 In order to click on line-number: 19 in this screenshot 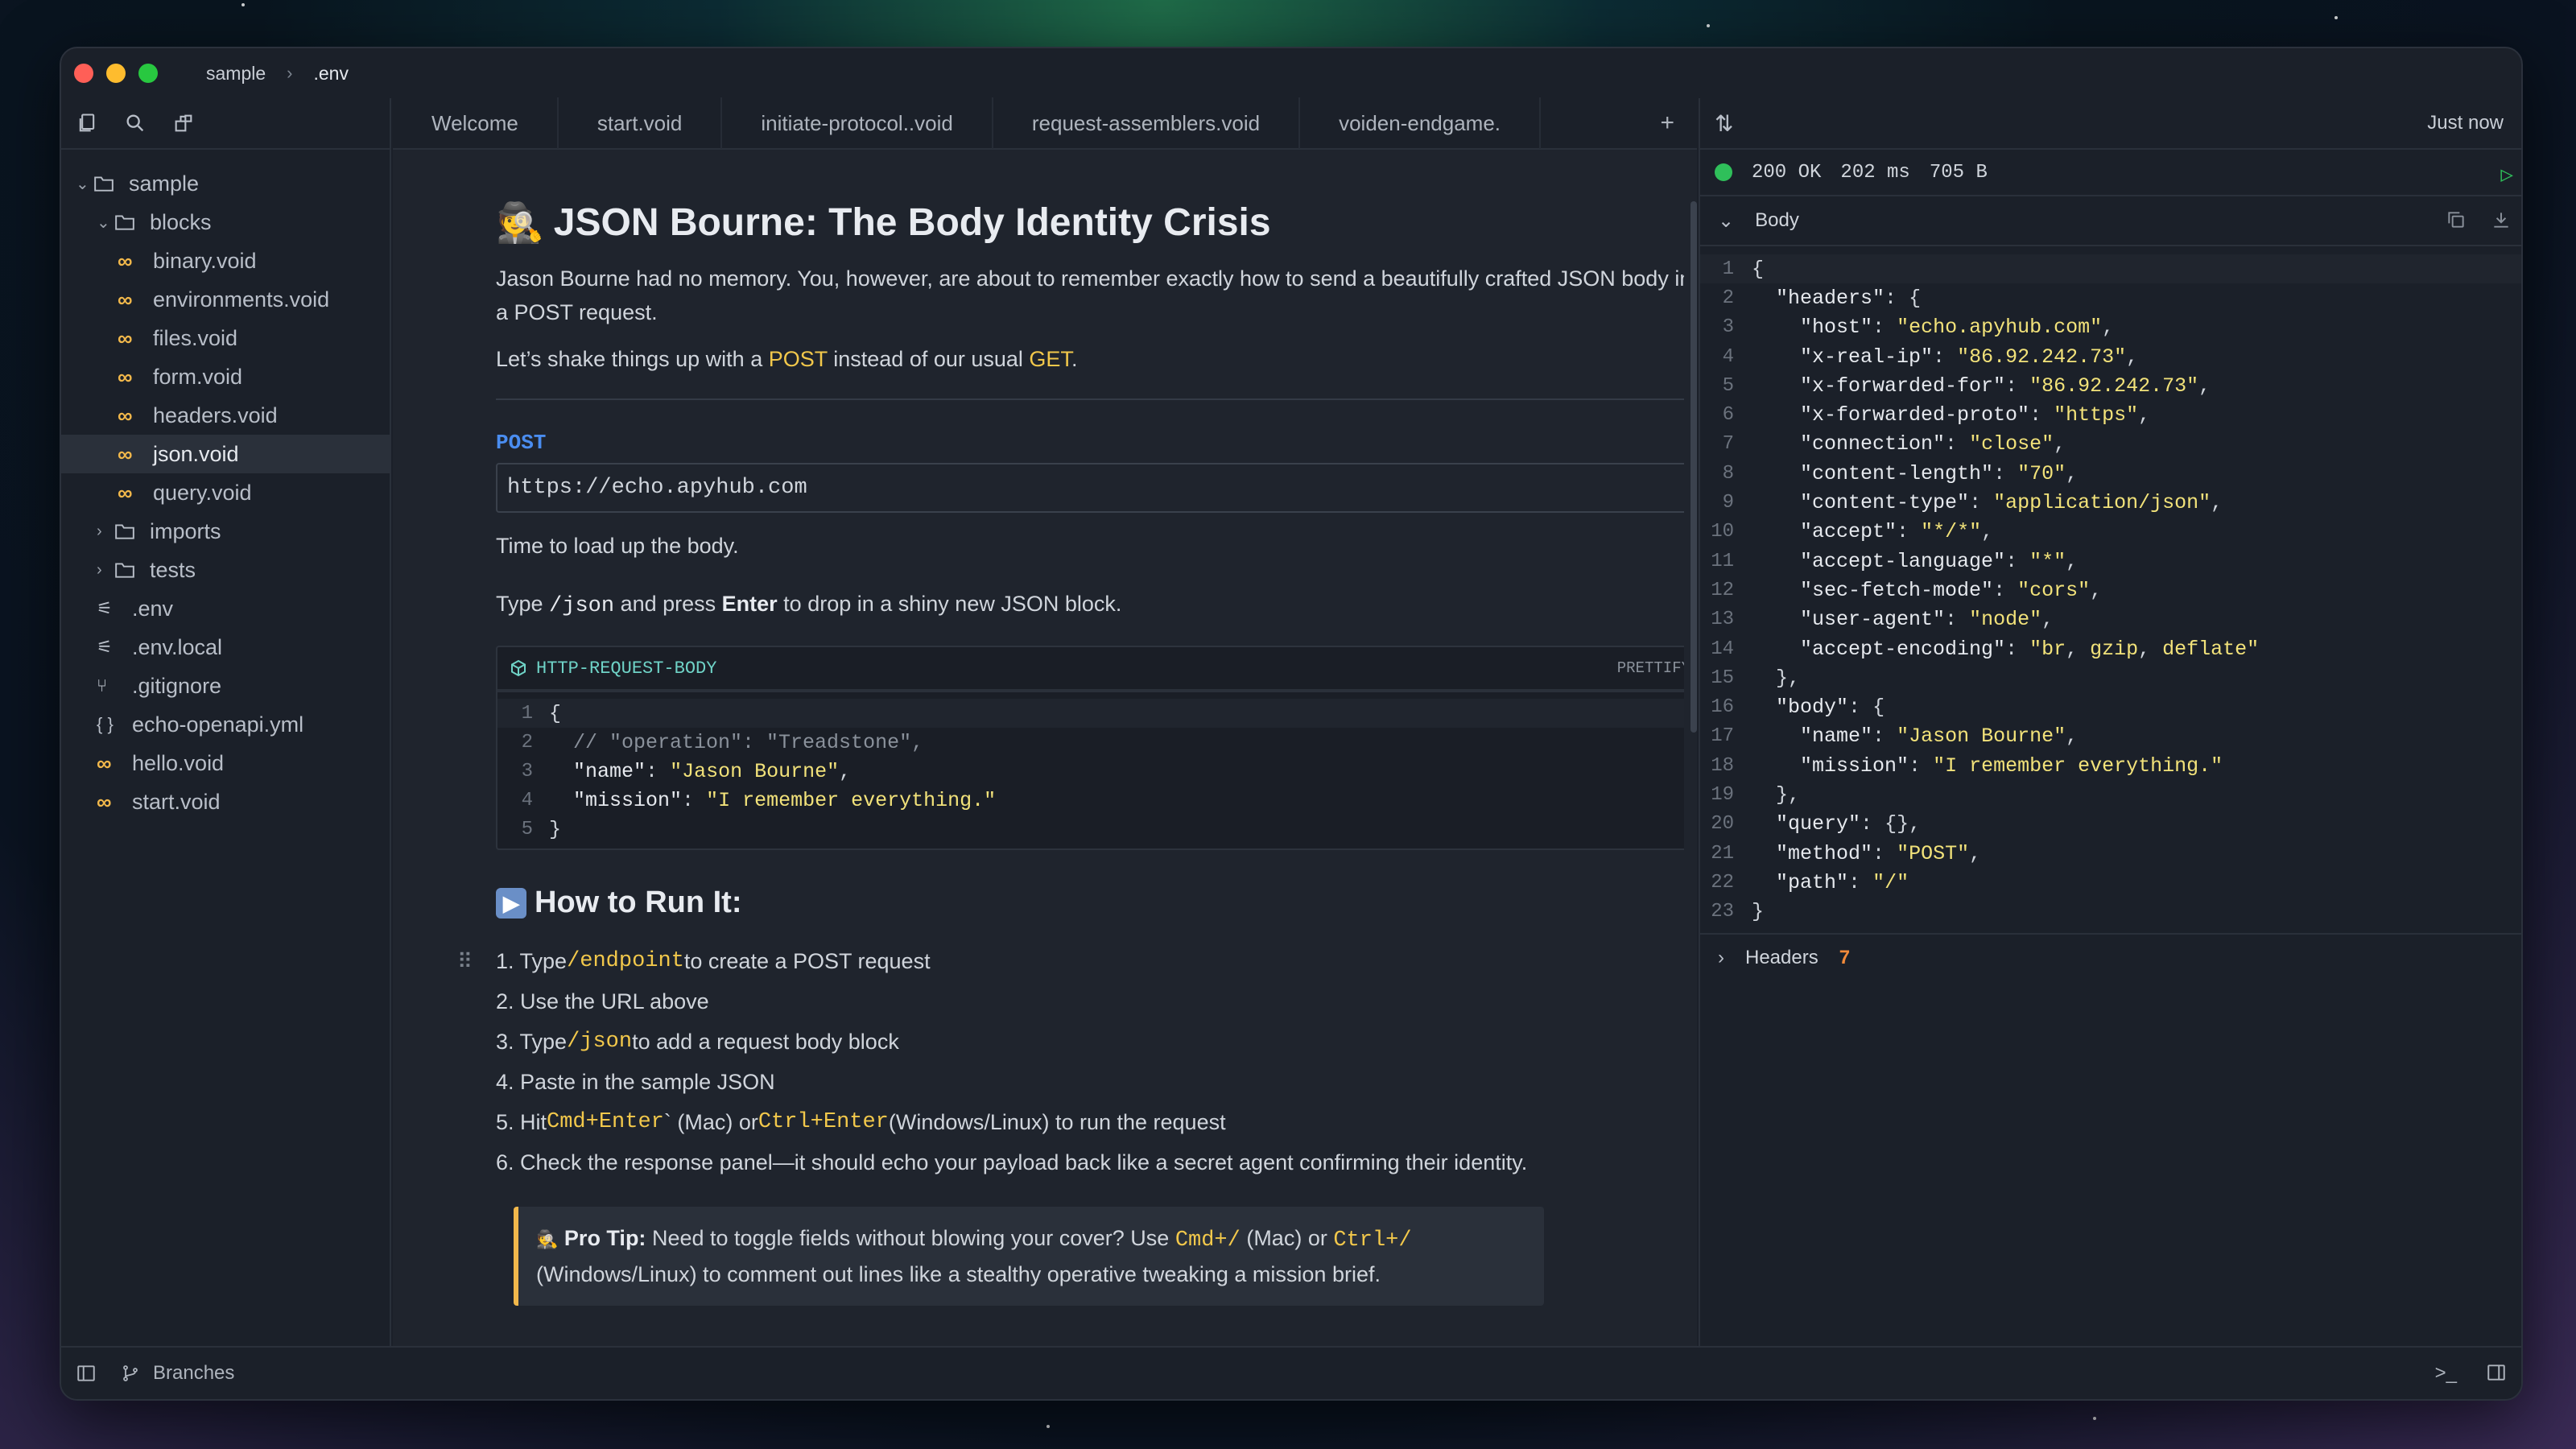, I will do `click(1722, 794)`.